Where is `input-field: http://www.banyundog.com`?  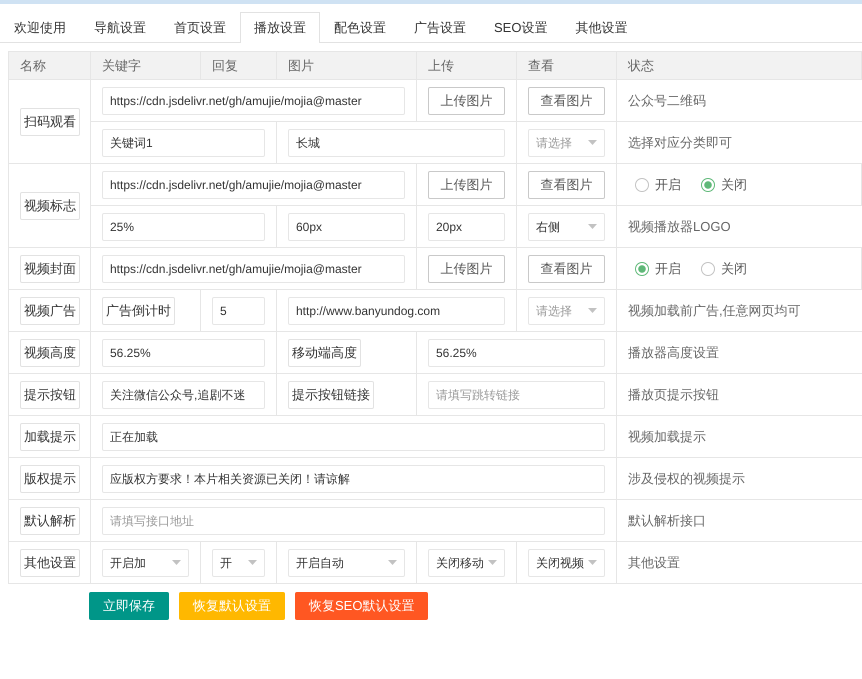
input-field: http://www.banyundog.com is located at coordinates (396, 310).